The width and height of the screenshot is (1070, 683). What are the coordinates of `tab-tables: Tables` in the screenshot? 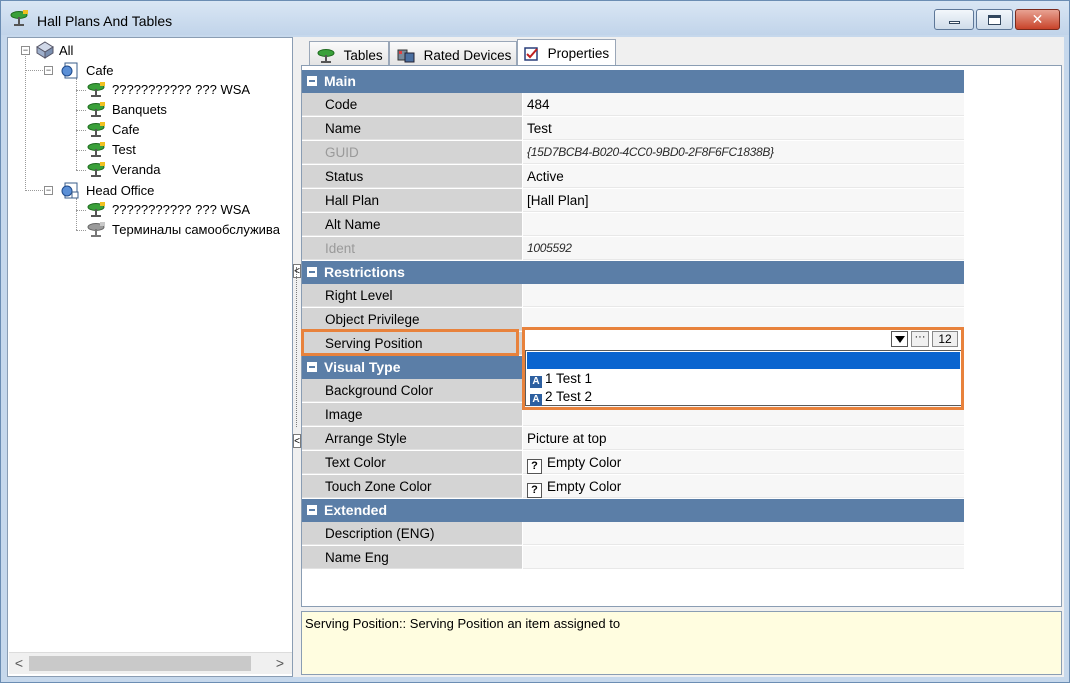 It's located at (349, 53).